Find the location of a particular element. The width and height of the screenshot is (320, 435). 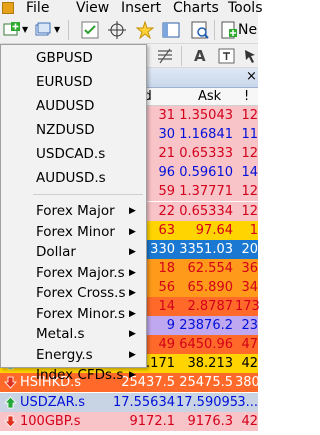

profiles-icon is located at coordinates (43, 30).